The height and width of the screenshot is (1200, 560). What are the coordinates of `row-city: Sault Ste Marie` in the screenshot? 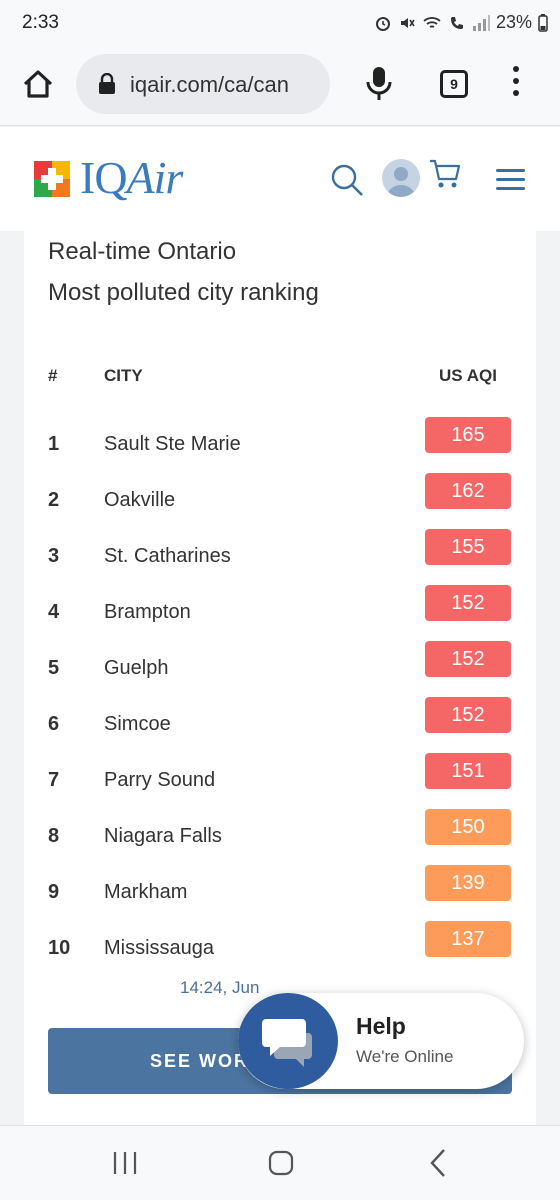 It's located at (172, 444).